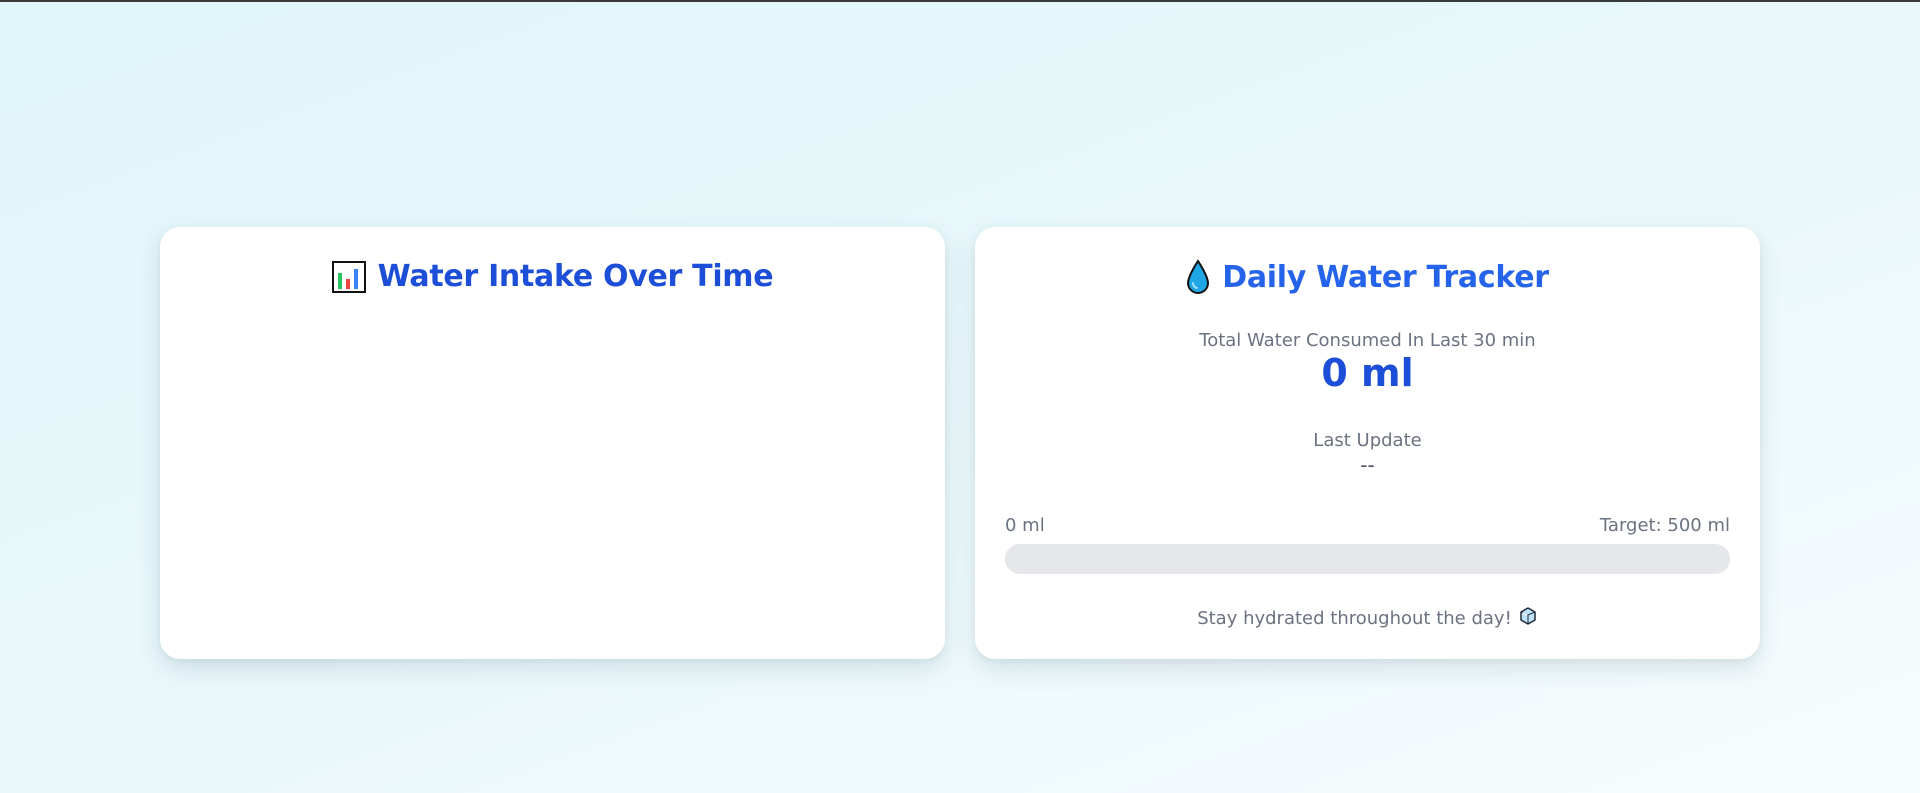 The height and width of the screenshot is (793, 1920). I want to click on tracker-card-header: Daily Water Tracker, so click(1367, 277).